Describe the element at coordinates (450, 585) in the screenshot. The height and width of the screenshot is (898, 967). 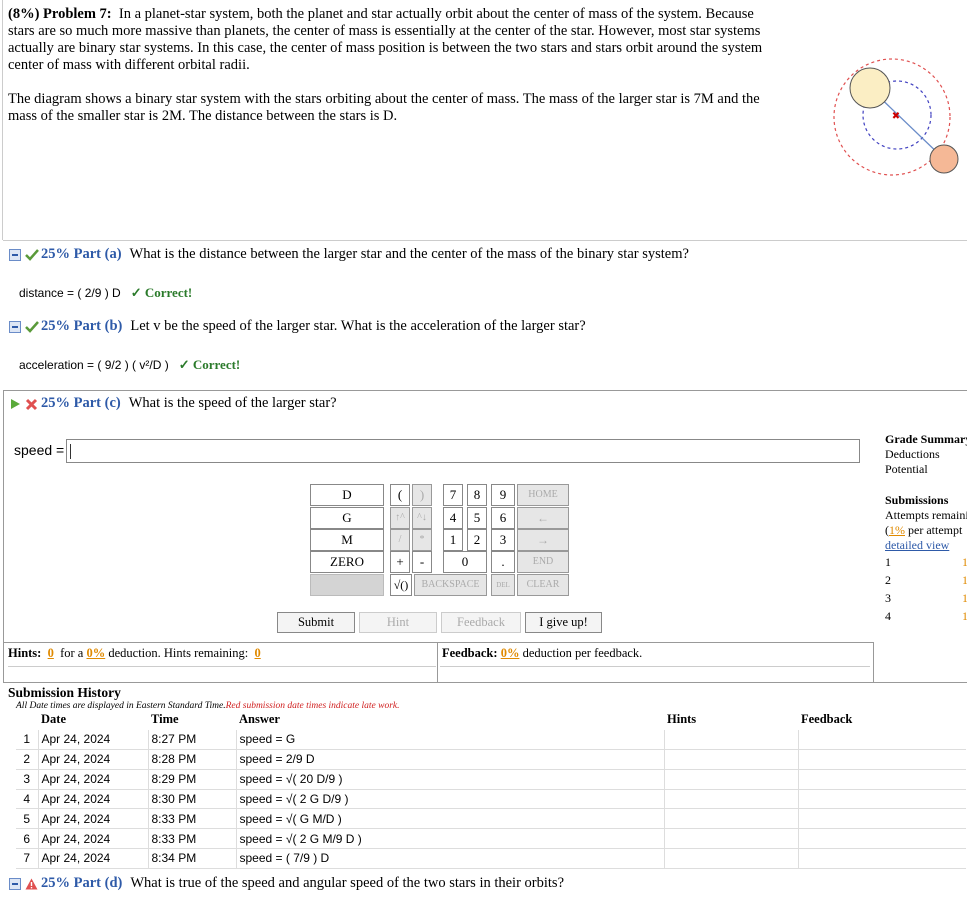
I see `key-backspace: BACKSPACE` at that location.